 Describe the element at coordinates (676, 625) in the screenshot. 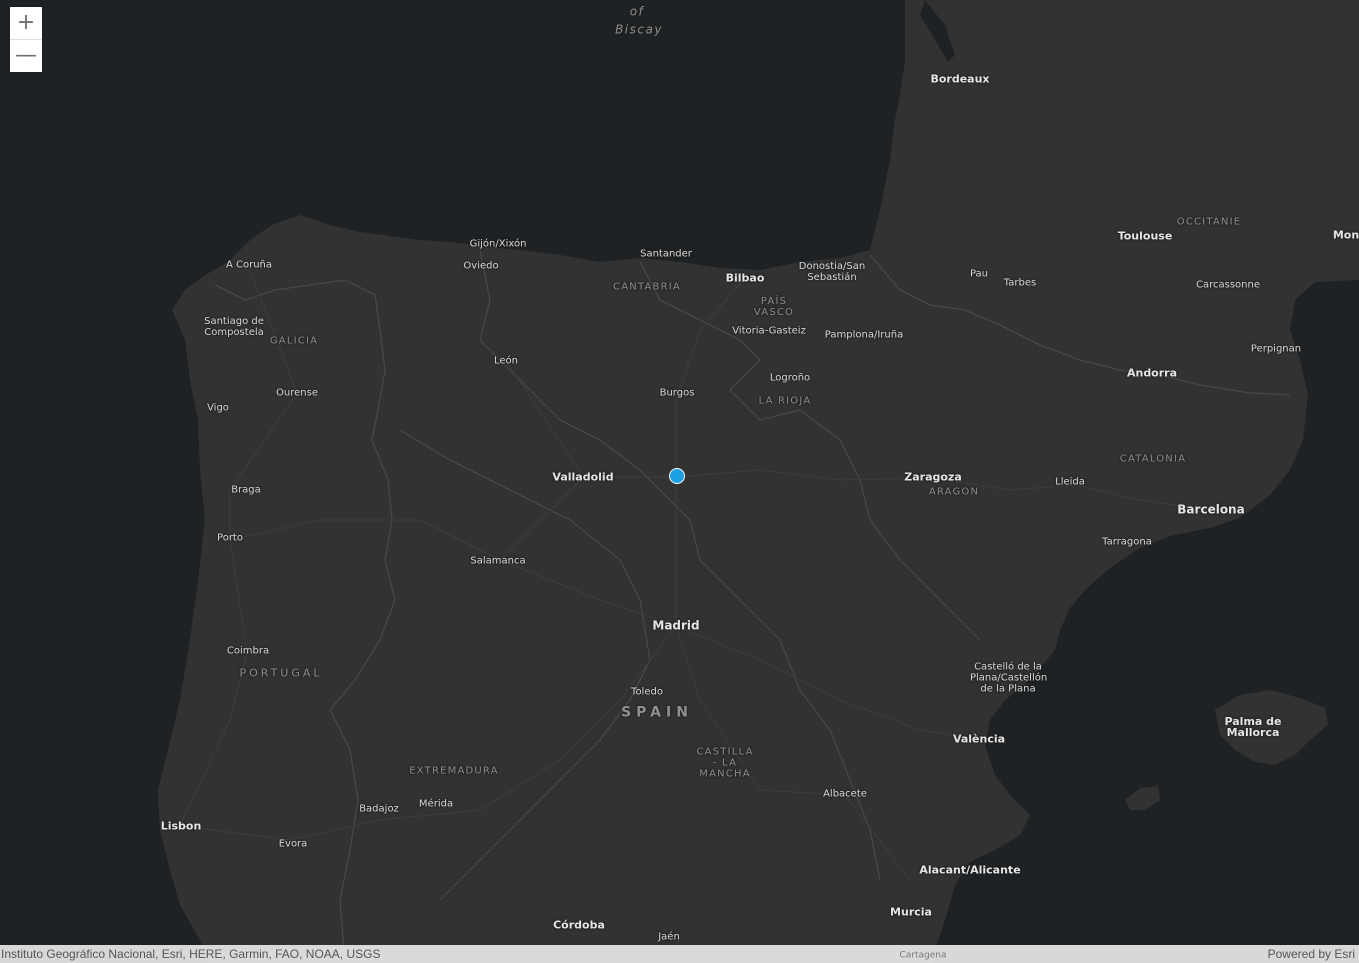

I see `map-label-madrid: Madrid` at that location.